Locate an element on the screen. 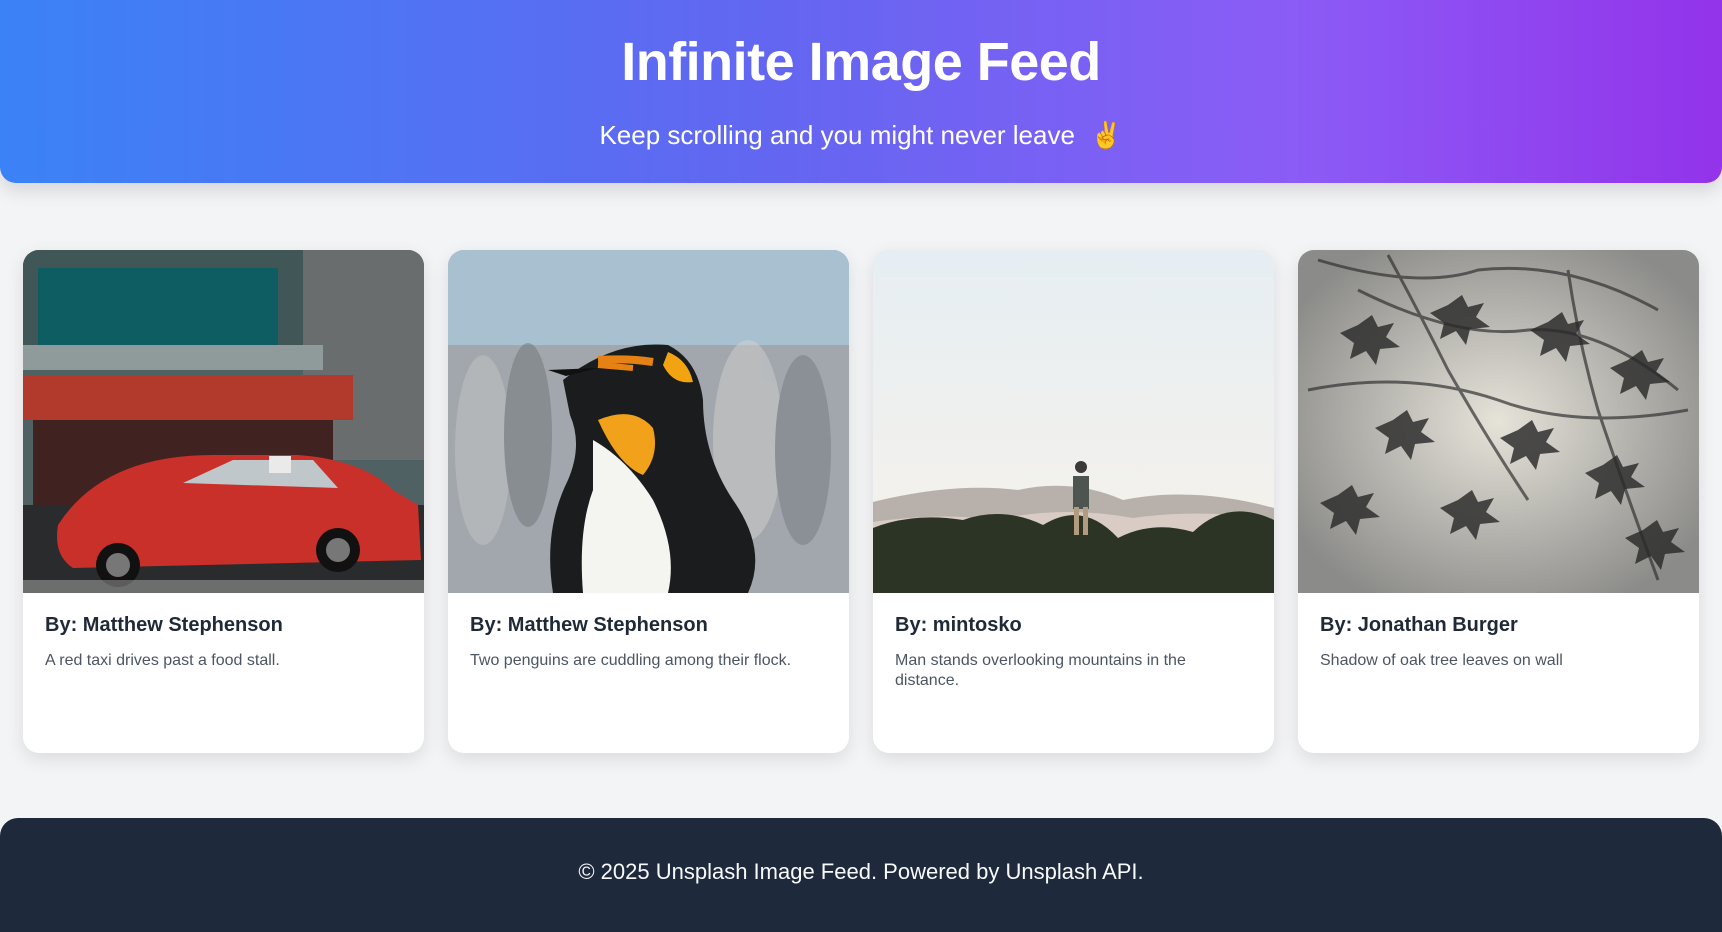 The height and width of the screenshot is (932, 1722). mountain-photo is located at coordinates (1073, 421).